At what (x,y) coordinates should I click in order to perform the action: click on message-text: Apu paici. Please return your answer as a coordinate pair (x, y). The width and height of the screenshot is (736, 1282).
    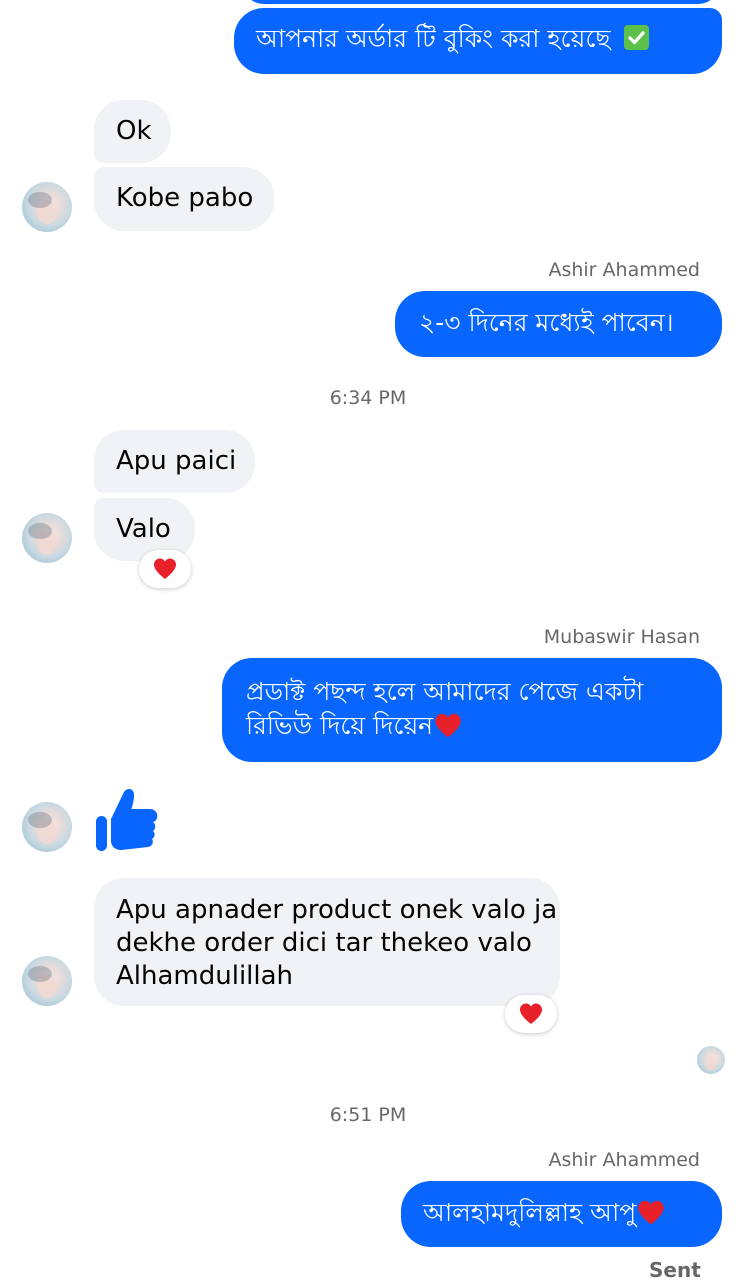
    Looking at the image, I should click on (176, 461).